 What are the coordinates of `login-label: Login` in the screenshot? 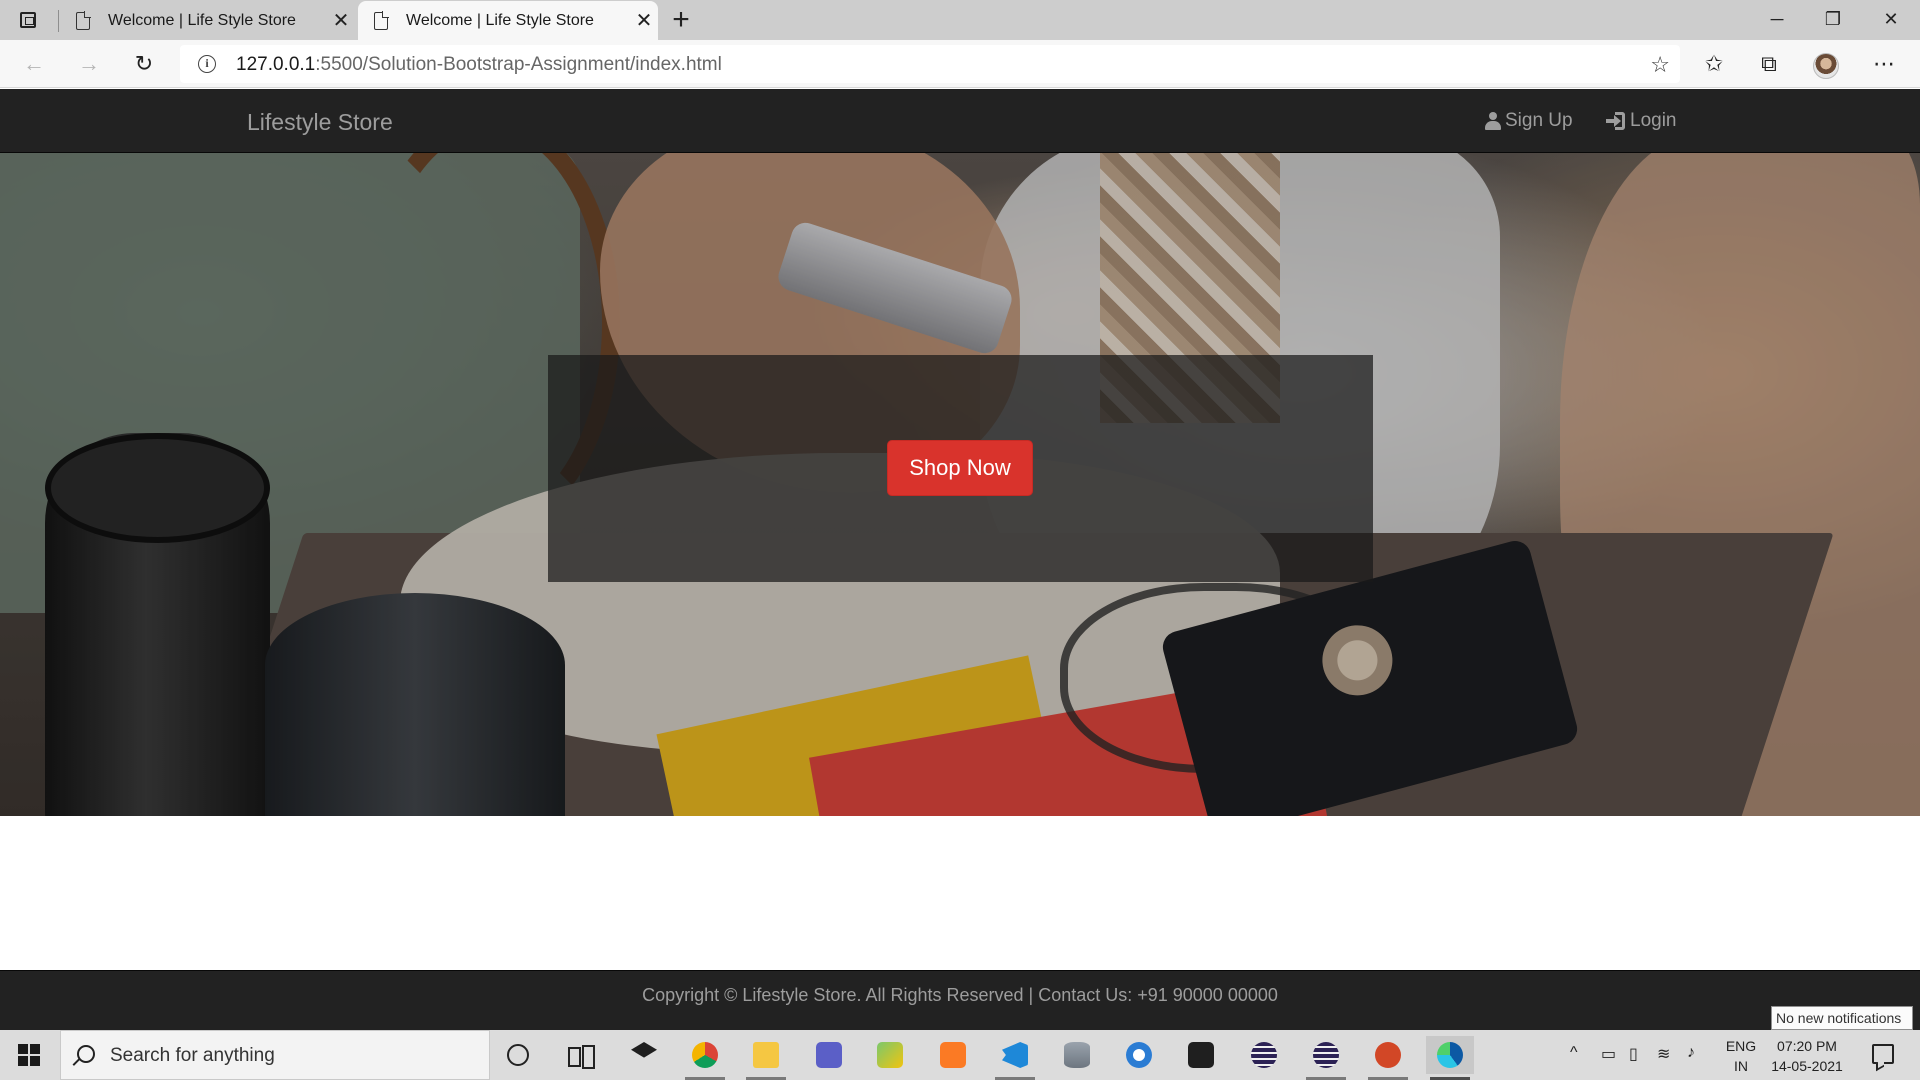 It's located at (1653, 120).